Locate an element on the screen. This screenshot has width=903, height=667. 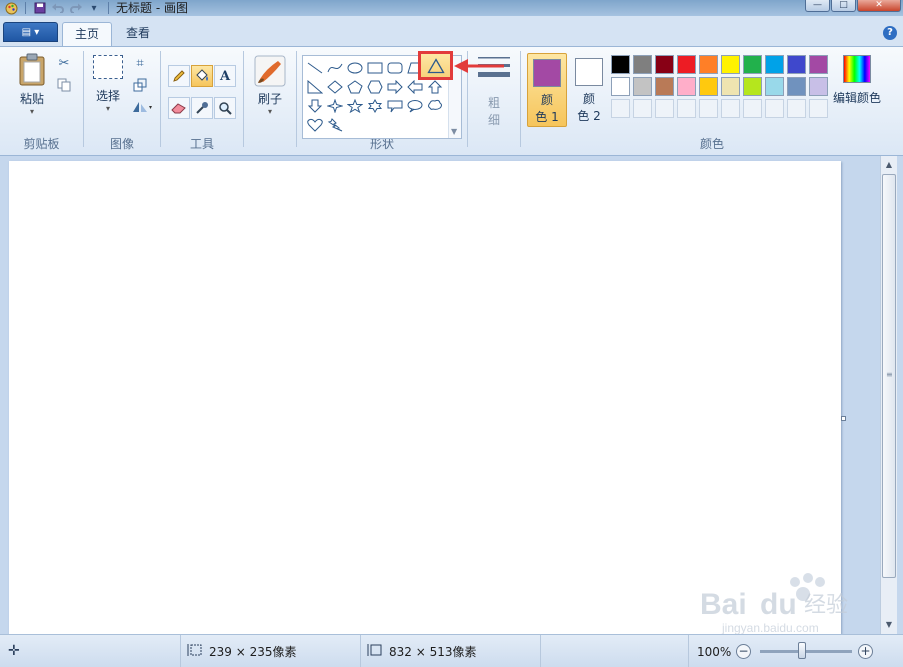
rectangle-shape-icon is located at coordinates (375, 67).